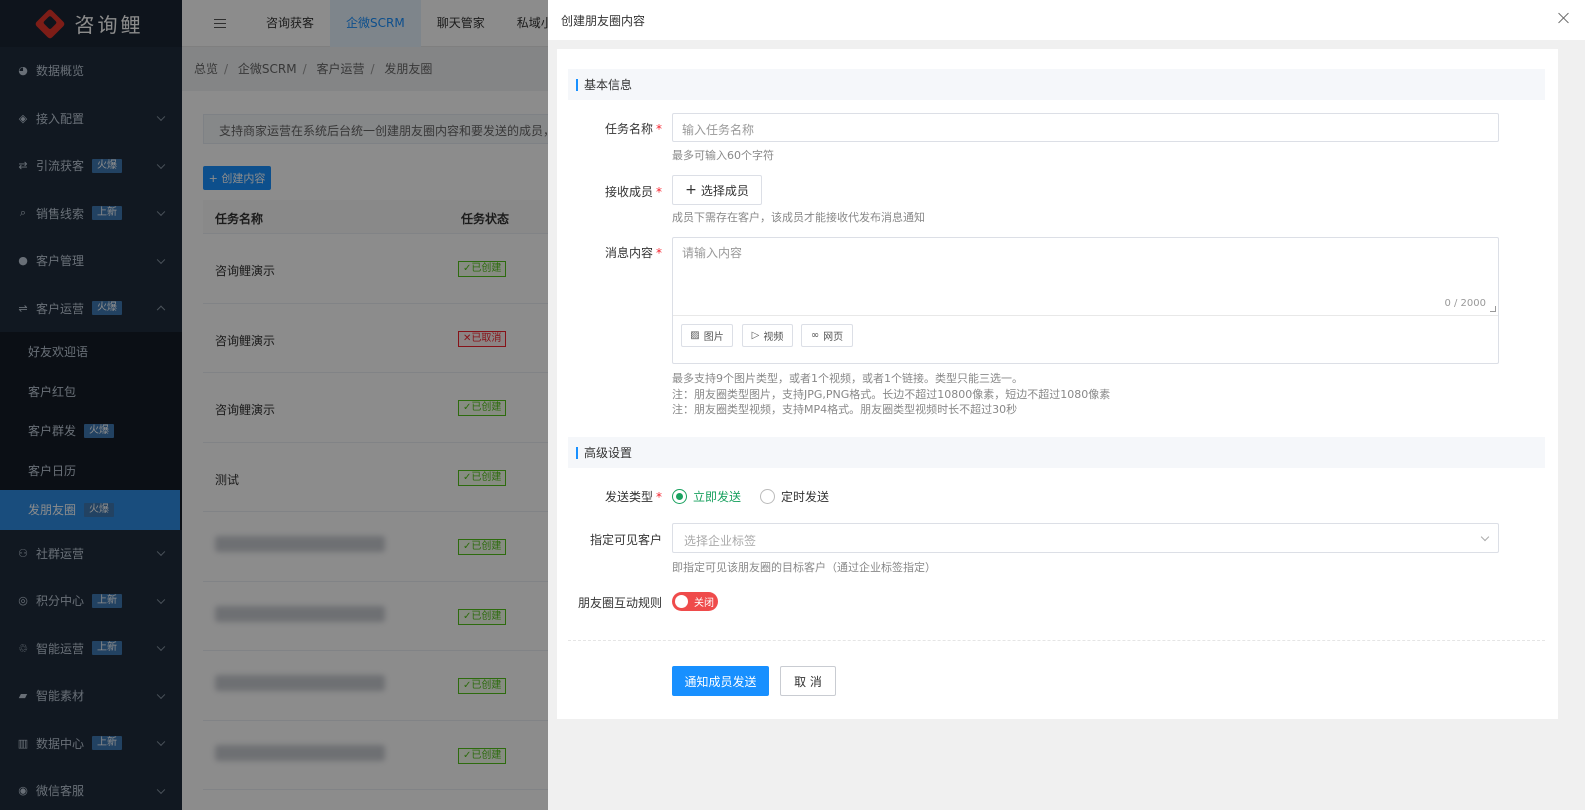 Image resolution: width=1585 pixels, height=810 pixels. I want to click on radio-unchecked-icon, so click(767, 496).